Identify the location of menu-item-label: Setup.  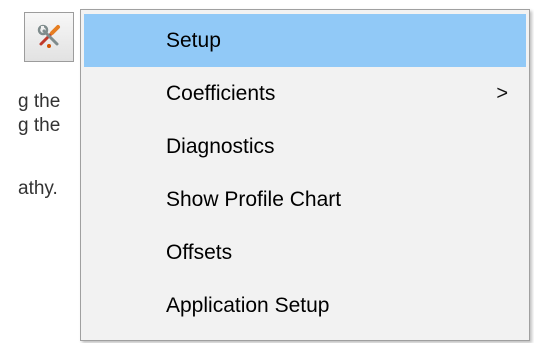
(193, 40).